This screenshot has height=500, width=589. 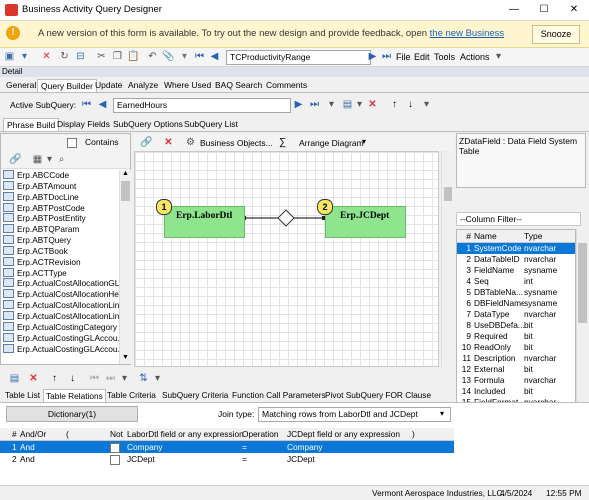 What do you see at coordinates (195, 395) in the screenshot?
I see `tab-subquery-criteria: SubQuery Criteria` at bounding box center [195, 395].